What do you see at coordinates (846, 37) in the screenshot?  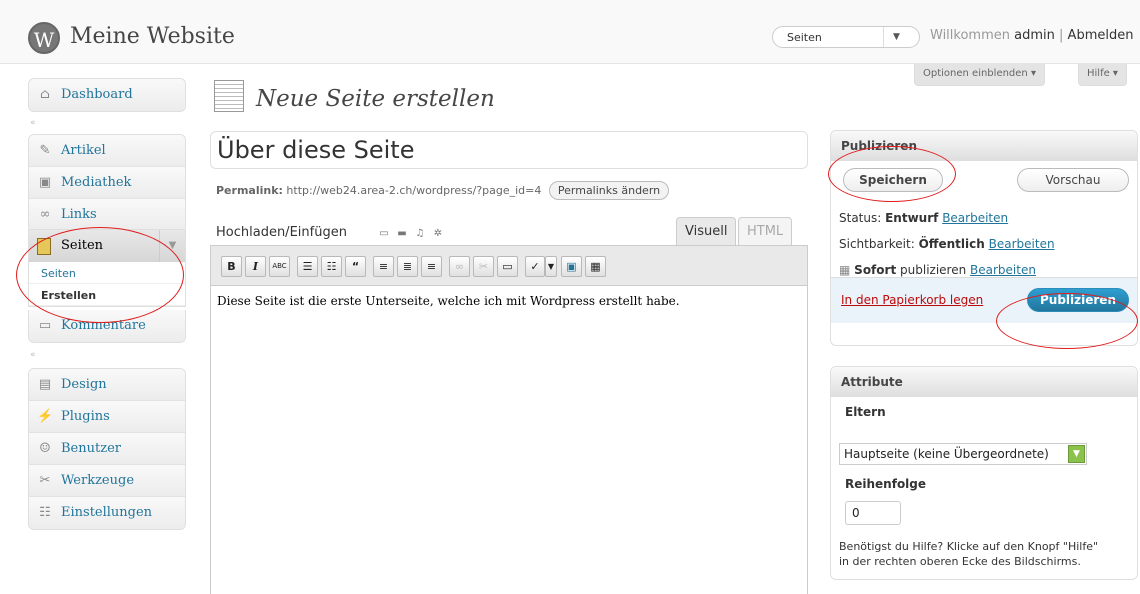 I see `favorite-actions-select: Seiten ▼` at bounding box center [846, 37].